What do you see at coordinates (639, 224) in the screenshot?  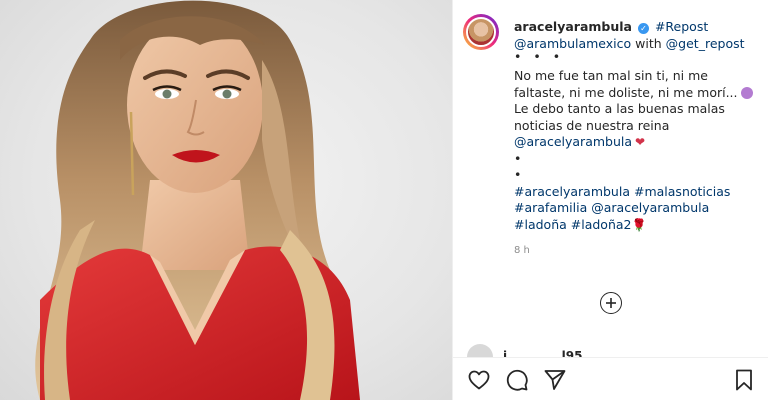 I see `rose-emoji-icon: 🌹` at bounding box center [639, 224].